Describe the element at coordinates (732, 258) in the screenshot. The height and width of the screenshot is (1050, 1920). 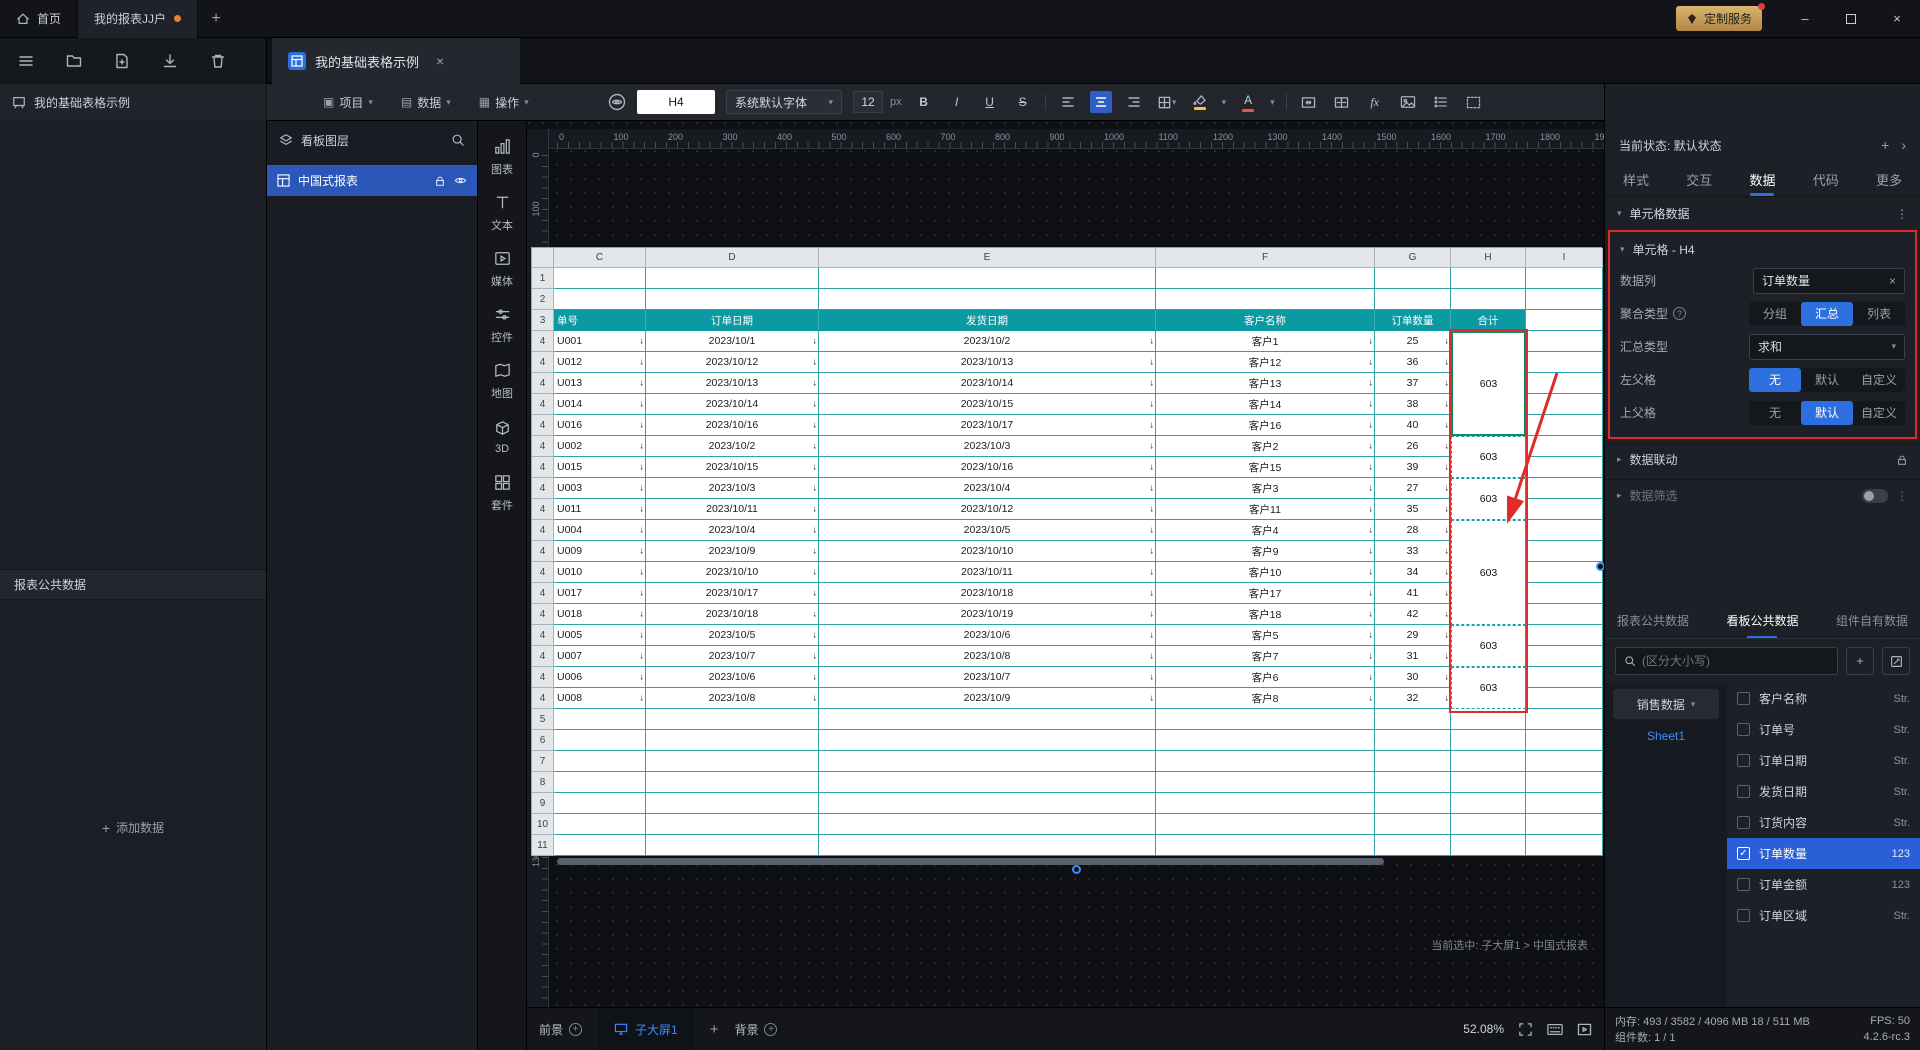
I see `column-letter: D` at that location.